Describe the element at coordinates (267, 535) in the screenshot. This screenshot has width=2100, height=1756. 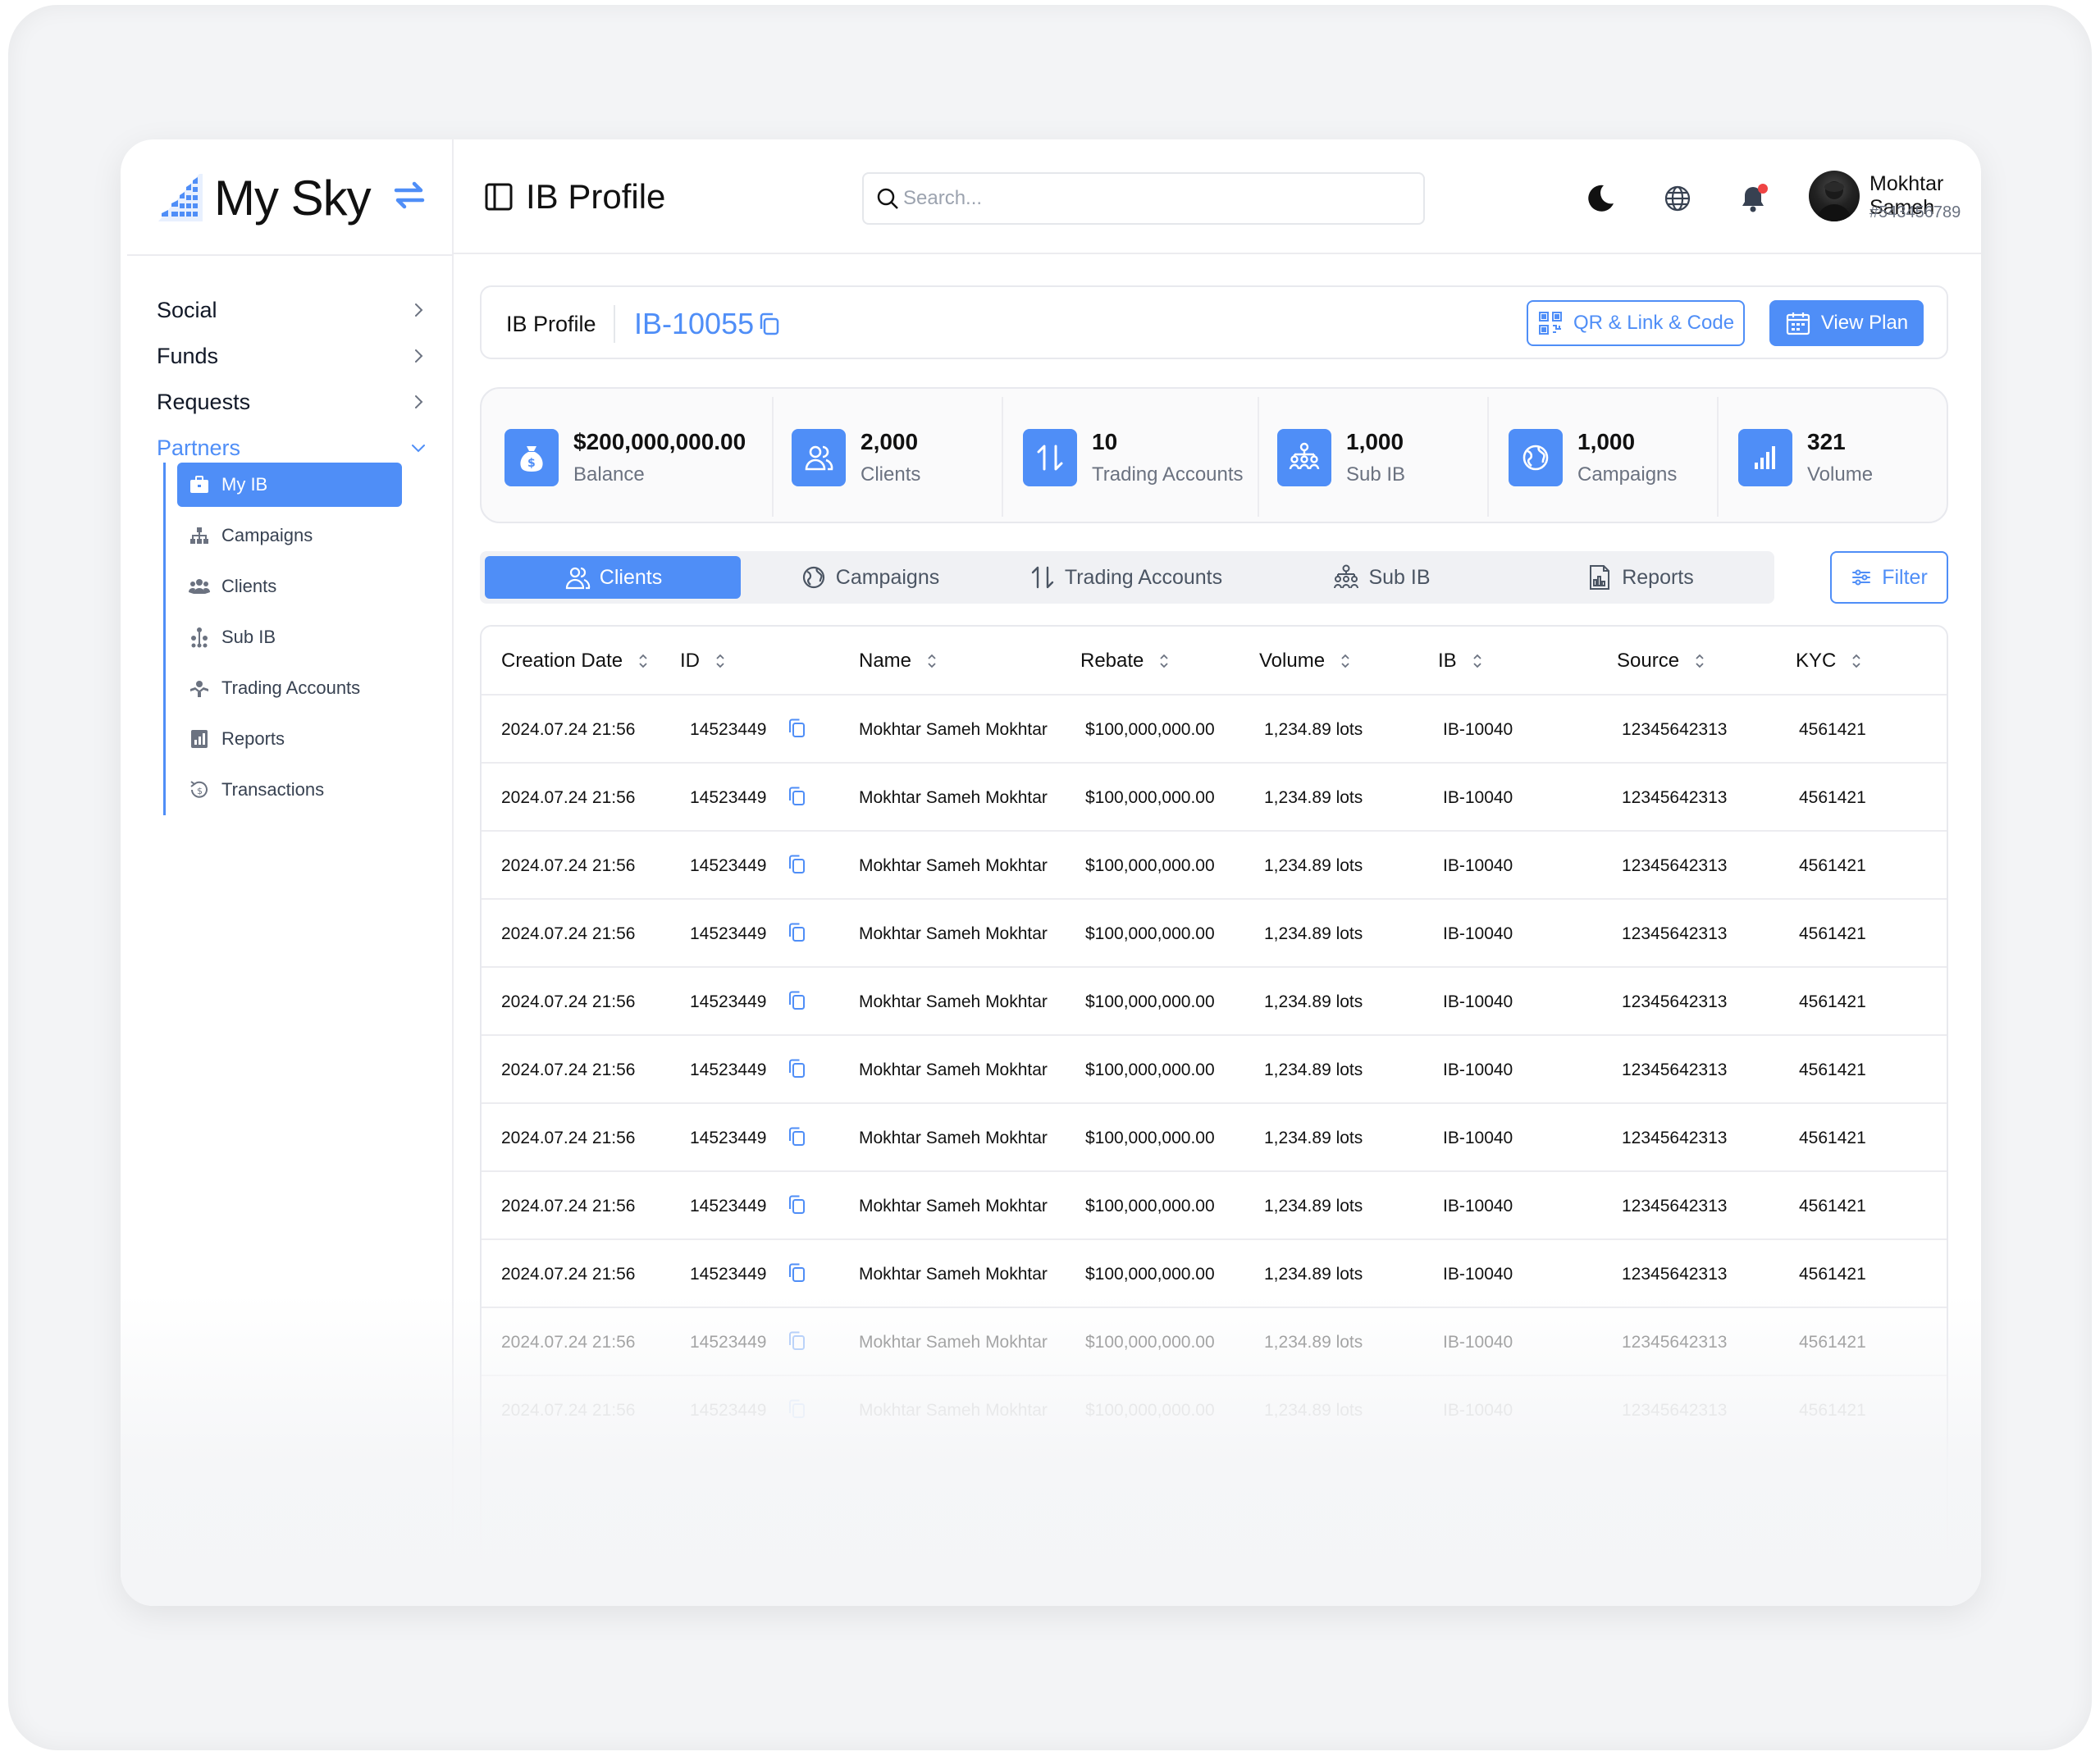
I see `sidebar-subitem-label: Campaigns` at that location.